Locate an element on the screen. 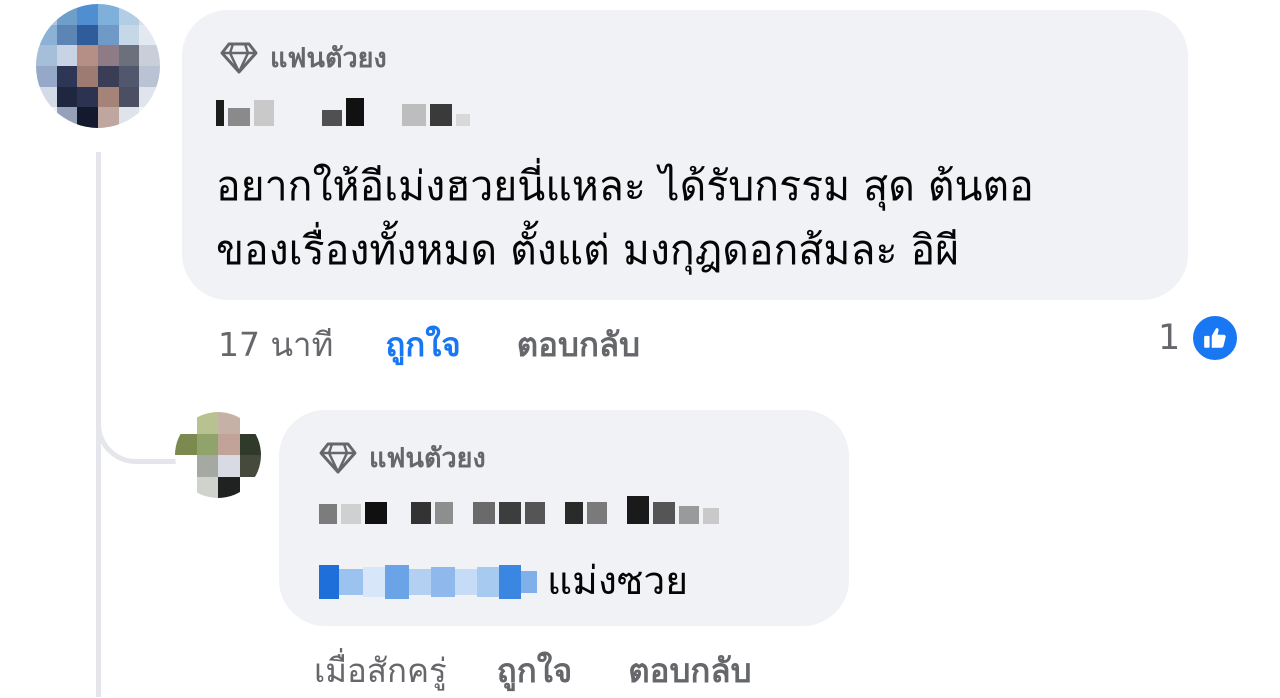  reply-timestamp: เมื่อสักครู่ is located at coordinates (380, 670).